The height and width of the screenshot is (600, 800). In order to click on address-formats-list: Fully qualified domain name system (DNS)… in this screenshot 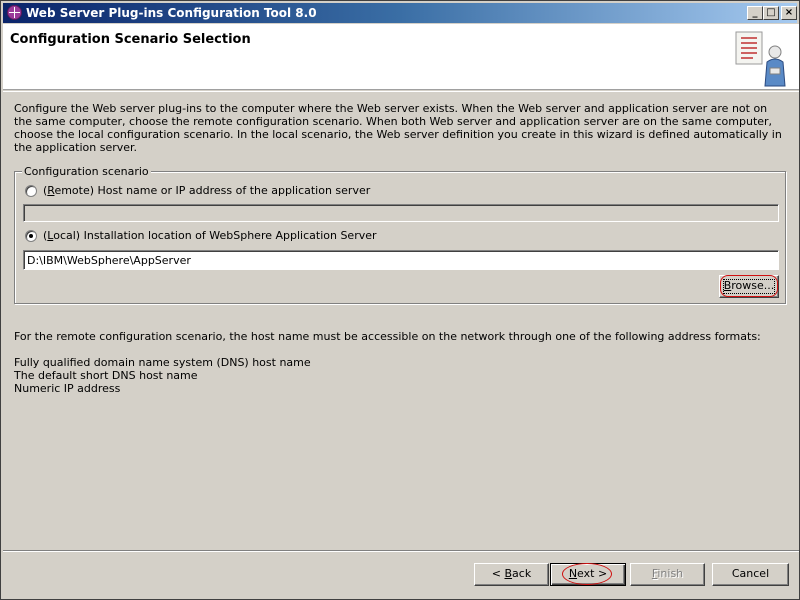, I will do `click(162, 375)`.